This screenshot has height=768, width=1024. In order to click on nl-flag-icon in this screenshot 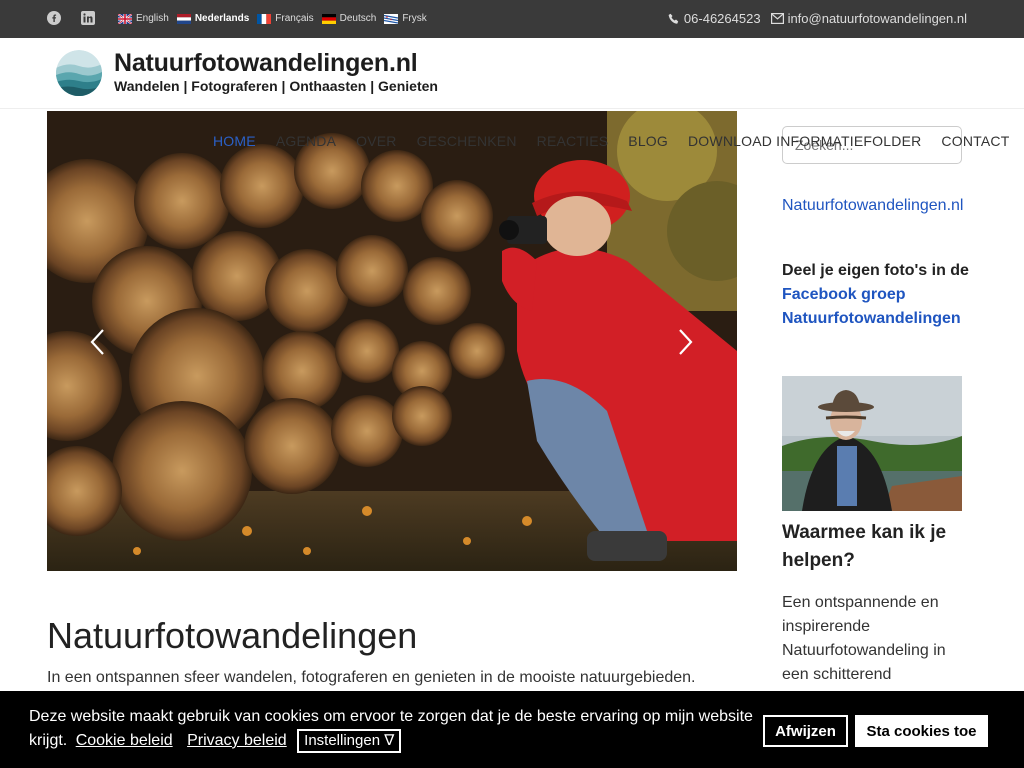, I will do `click(183, 18)`.